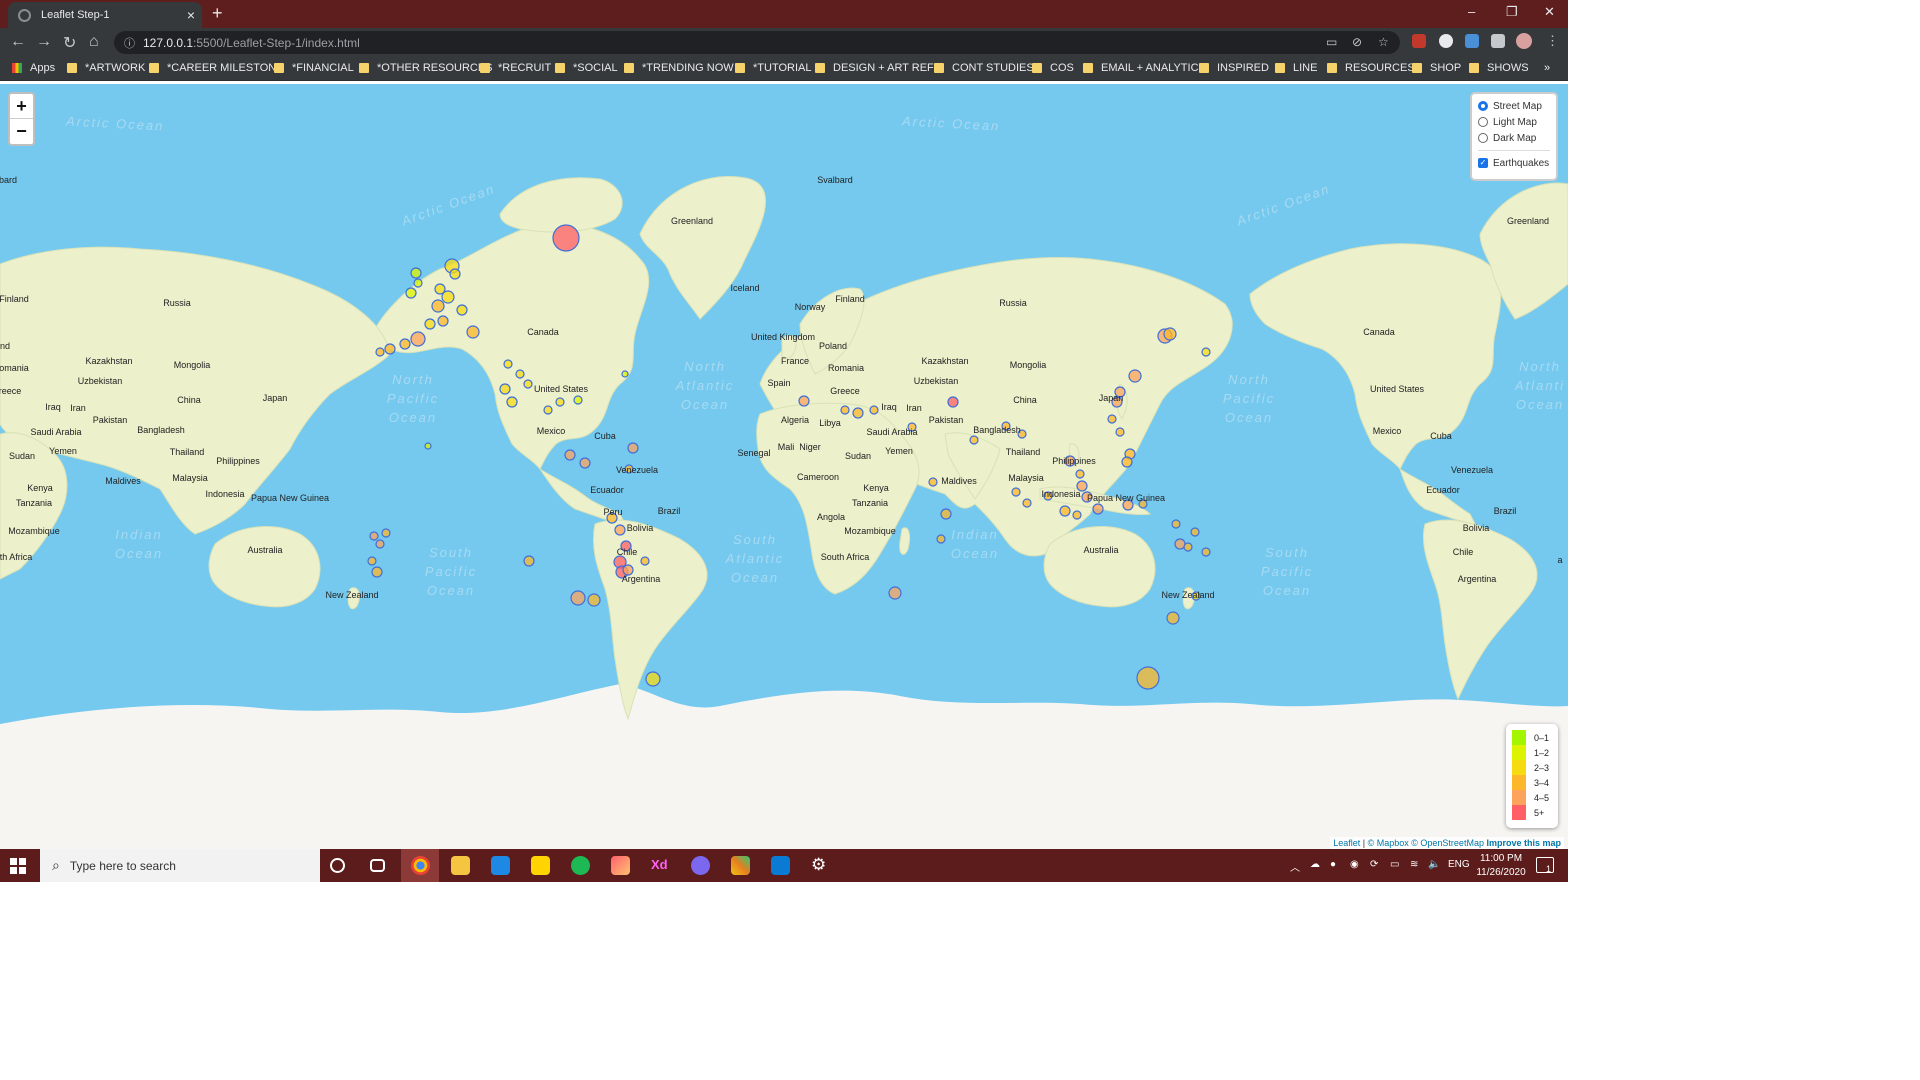 This screenshot has width=1920, height=1080. Describe the element at coordinates (1234, 68) in the screenshot. I see `bookmark: INSPIRED` at that location.